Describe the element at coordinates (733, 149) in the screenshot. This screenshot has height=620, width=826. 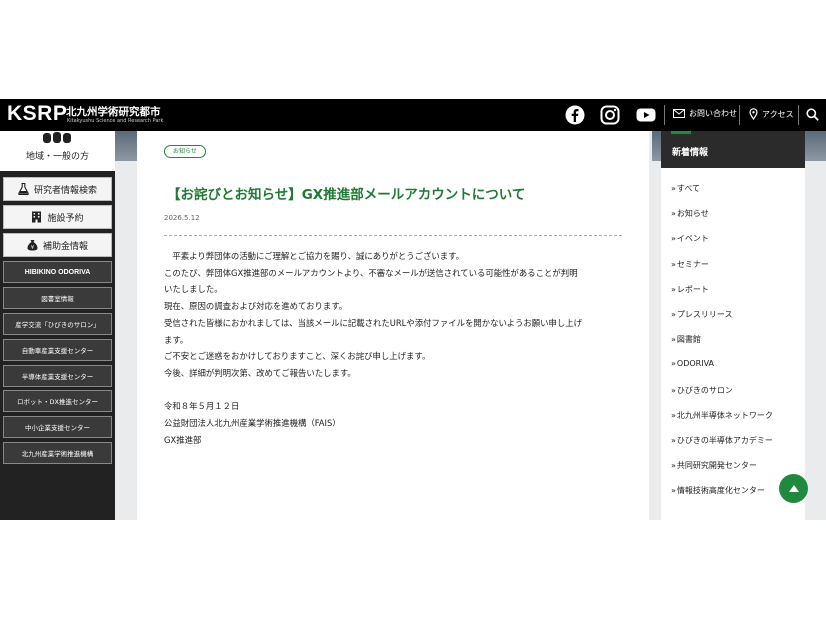
I see `news-sidebar-header: 新着情報` at that location.